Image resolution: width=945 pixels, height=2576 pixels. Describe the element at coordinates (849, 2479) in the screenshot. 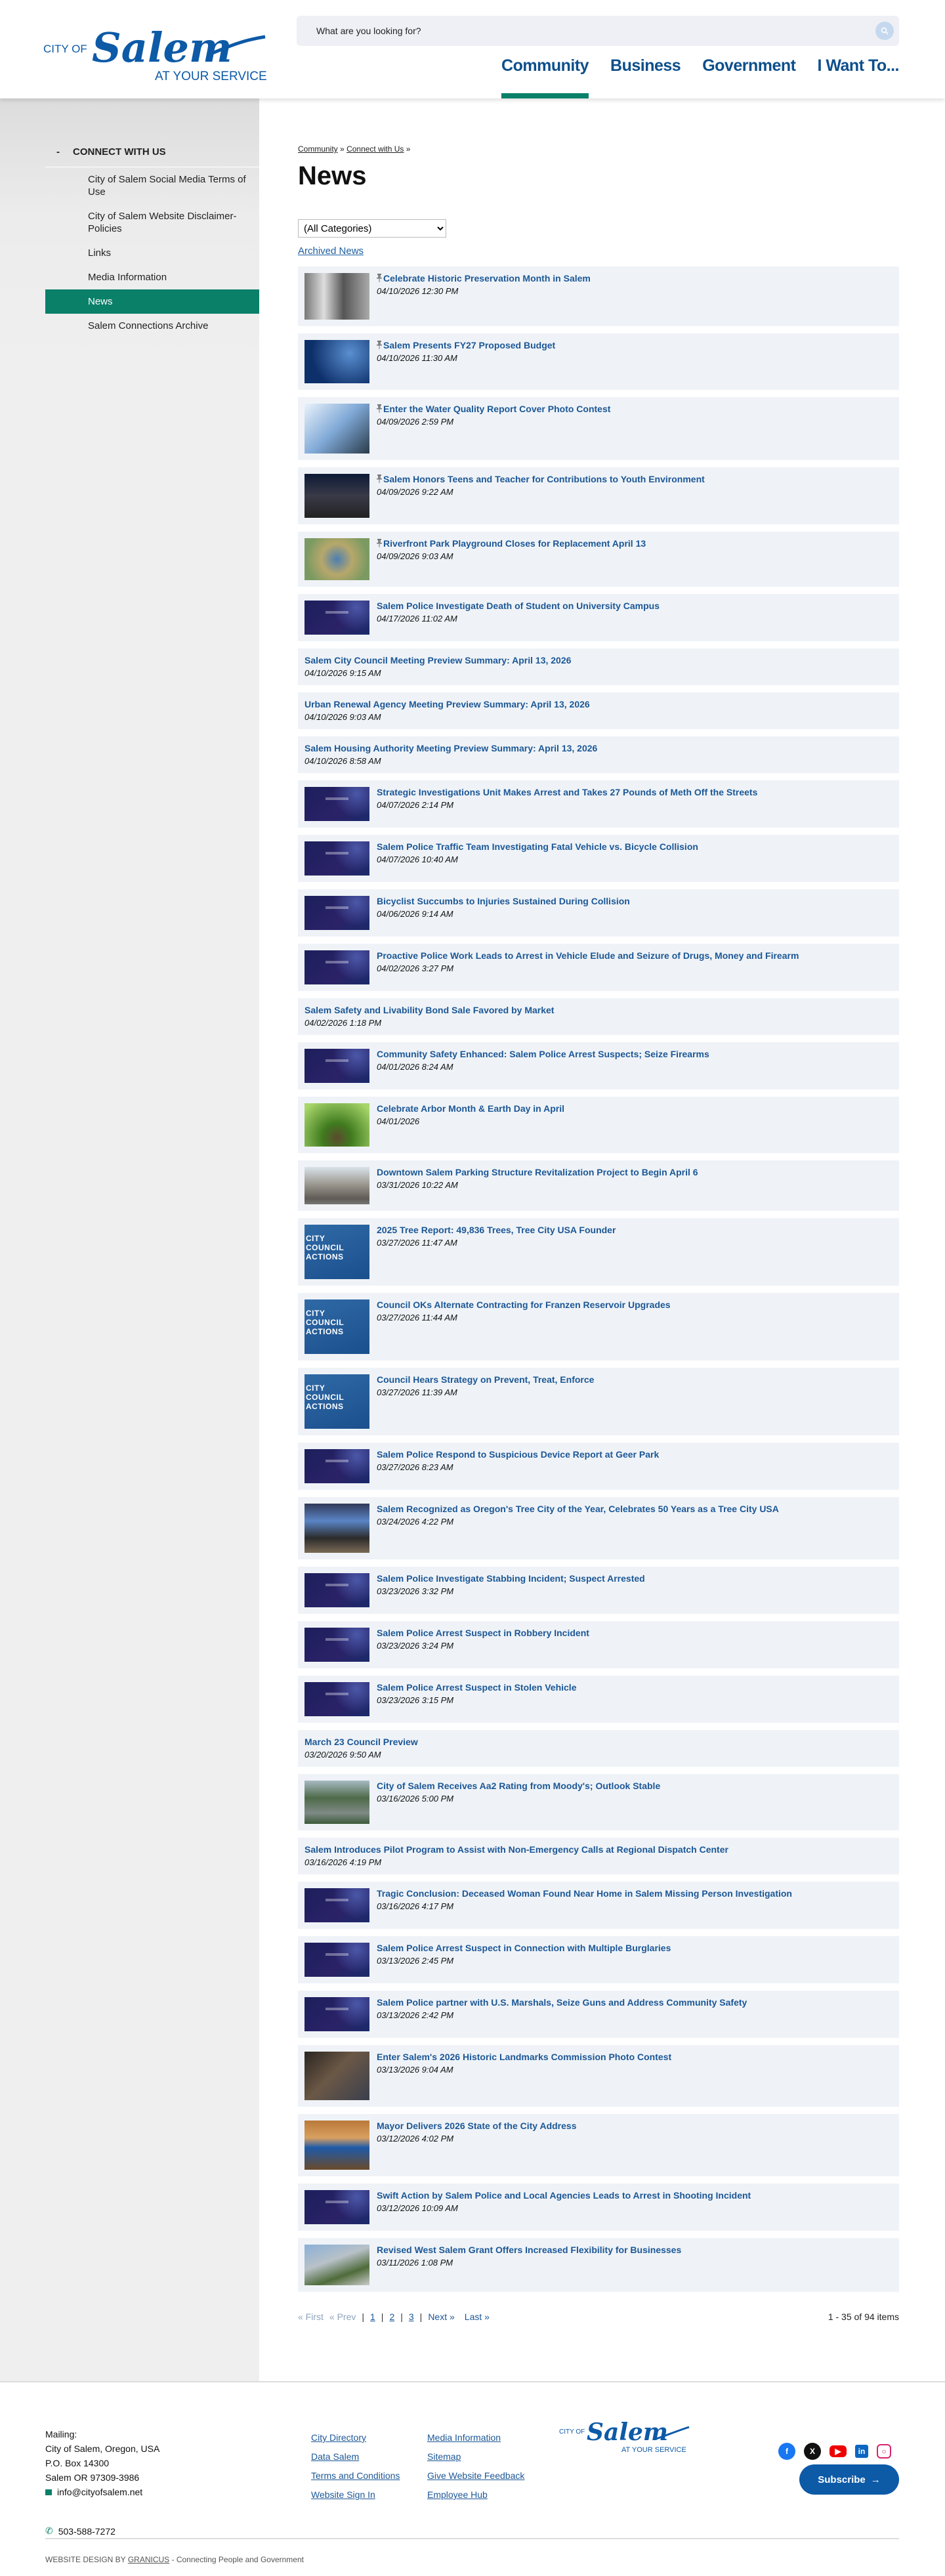

I see `subscribe-button: Subscribe →` at that location.